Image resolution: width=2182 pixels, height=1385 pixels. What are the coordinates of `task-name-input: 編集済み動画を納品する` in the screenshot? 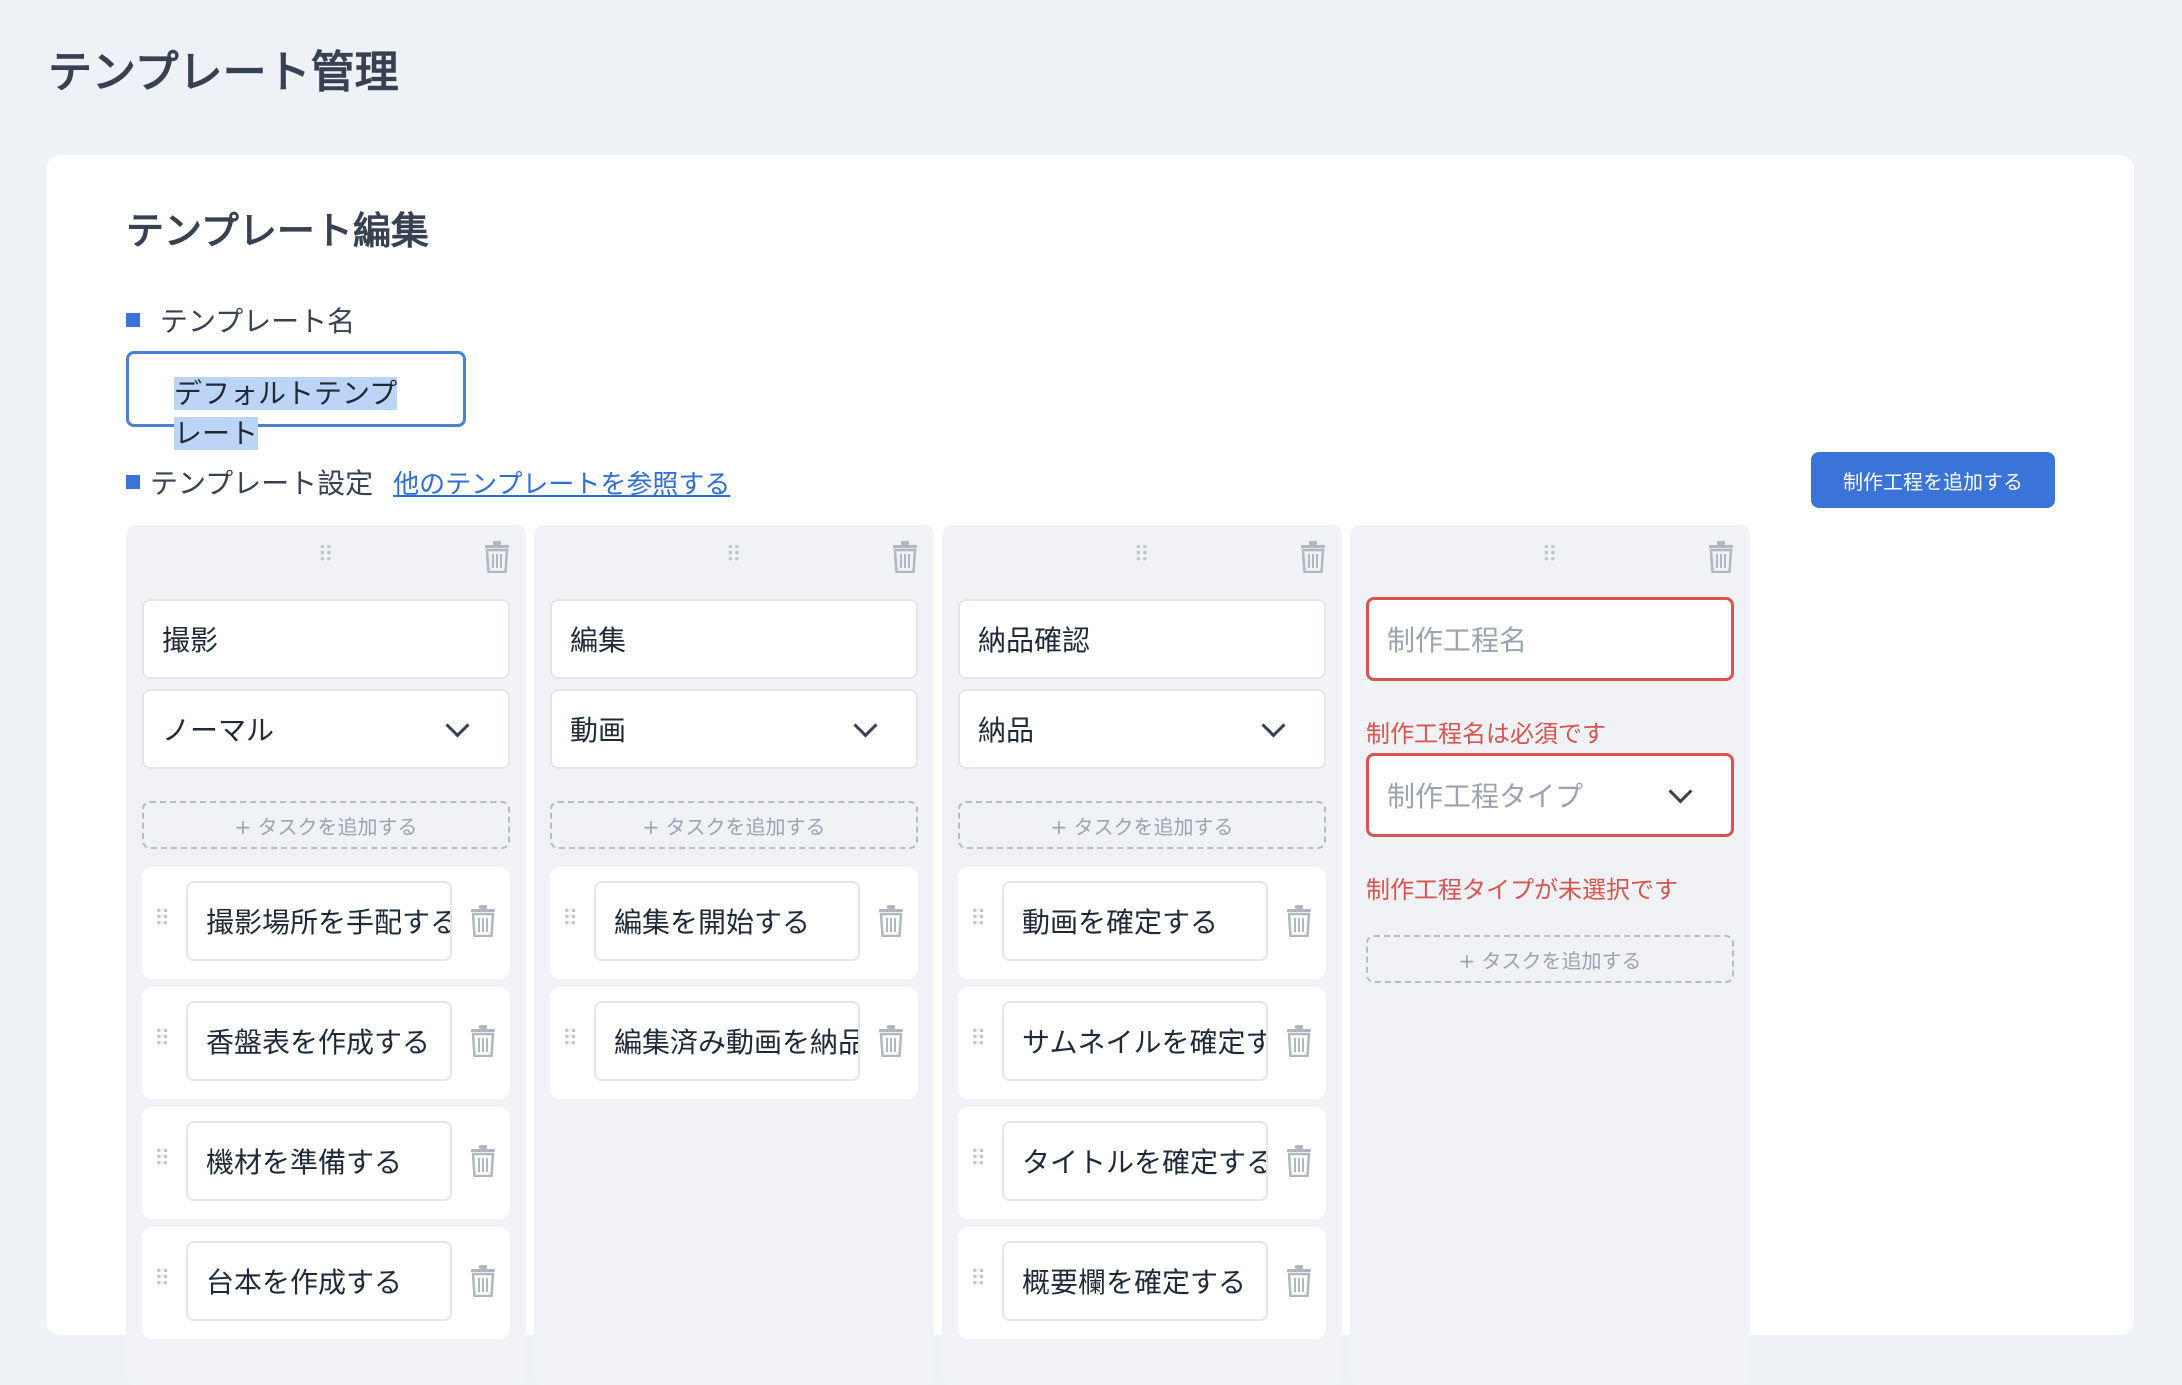 It's located at (727, 1041).